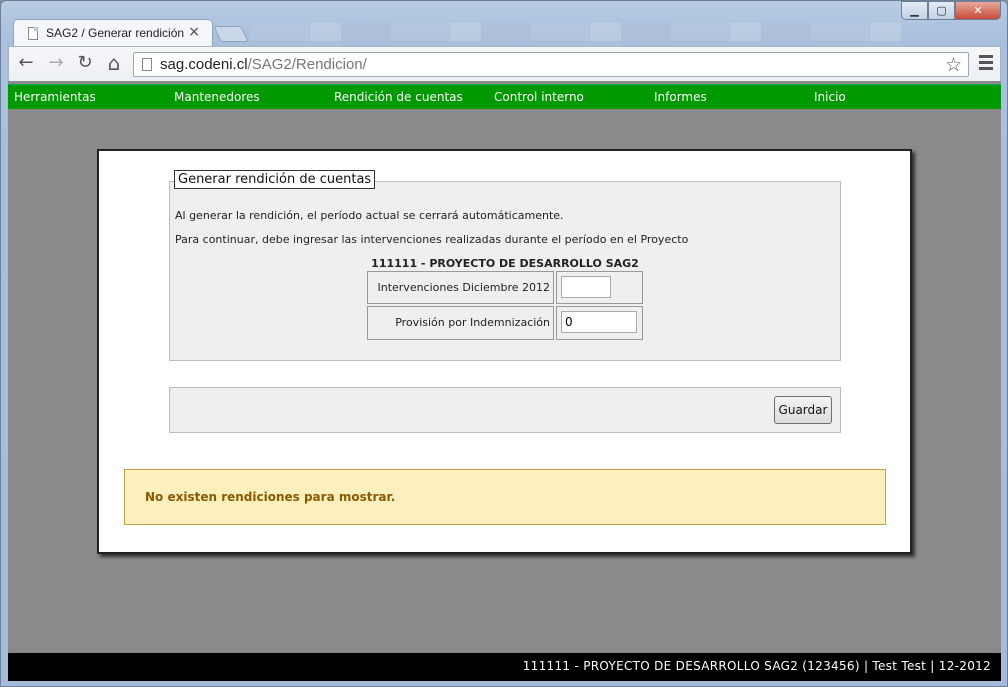 This screenshot has height=687, width=1008. Describe the element at coordinates (56, 64) in the screenshot. I see `forward-icon: →` at that location.